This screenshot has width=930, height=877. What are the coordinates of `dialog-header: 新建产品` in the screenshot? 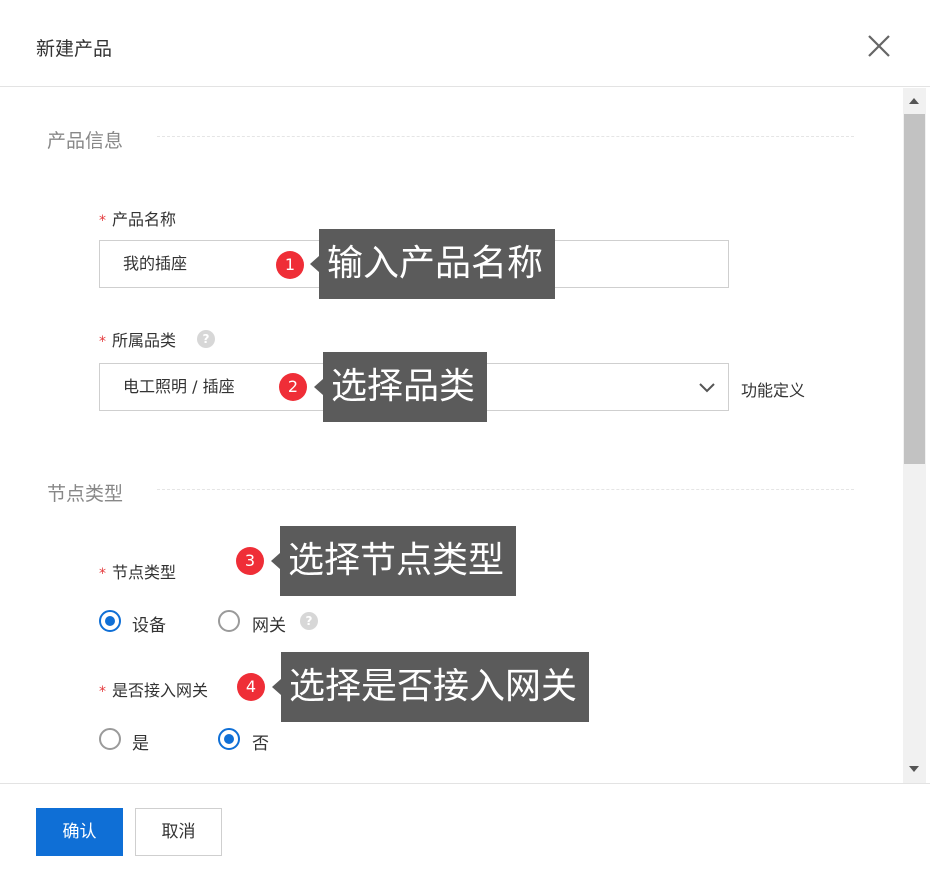 It's located at (465, 43).